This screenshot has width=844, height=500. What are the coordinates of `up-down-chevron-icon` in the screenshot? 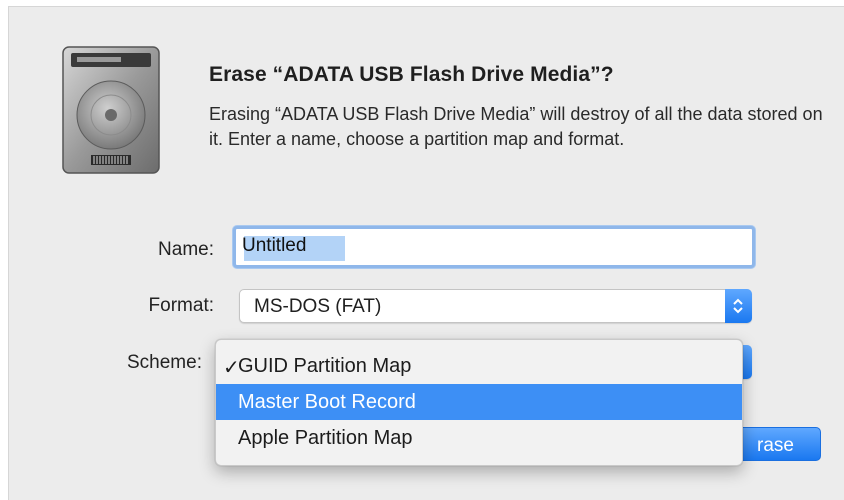 It's located at (738, 306).